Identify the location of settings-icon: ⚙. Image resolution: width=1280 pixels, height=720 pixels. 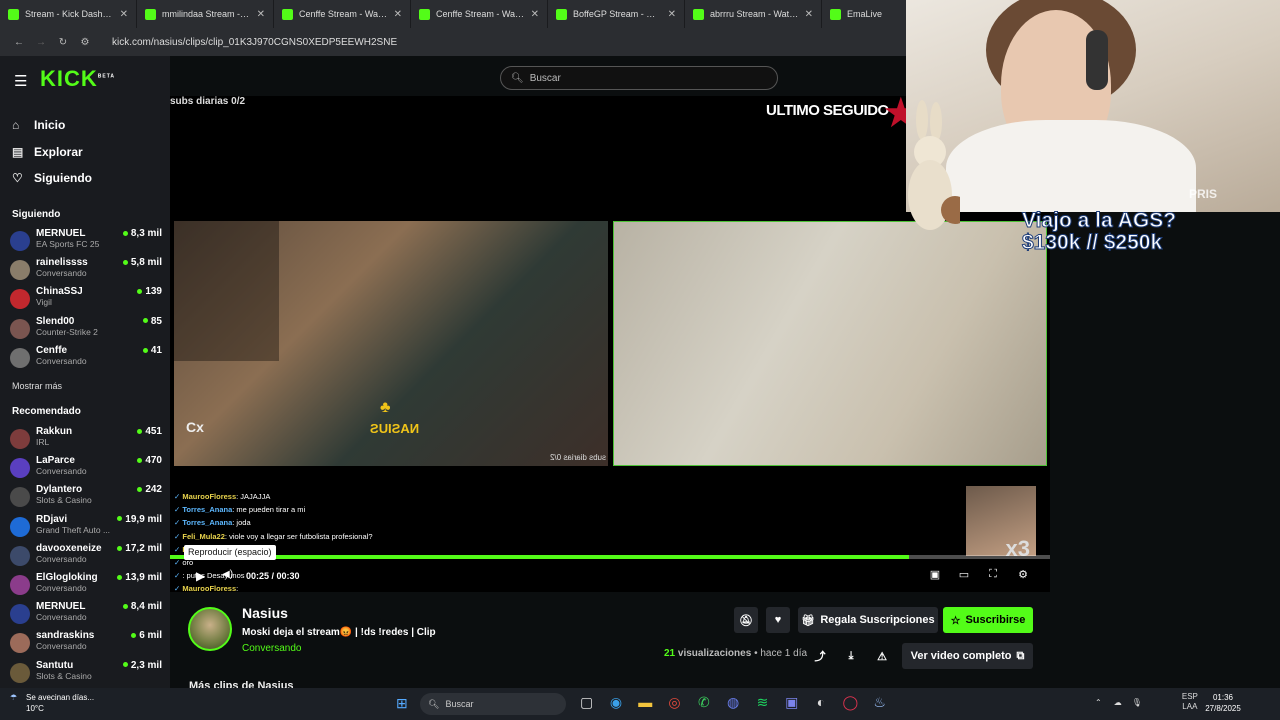
(1023, 576).